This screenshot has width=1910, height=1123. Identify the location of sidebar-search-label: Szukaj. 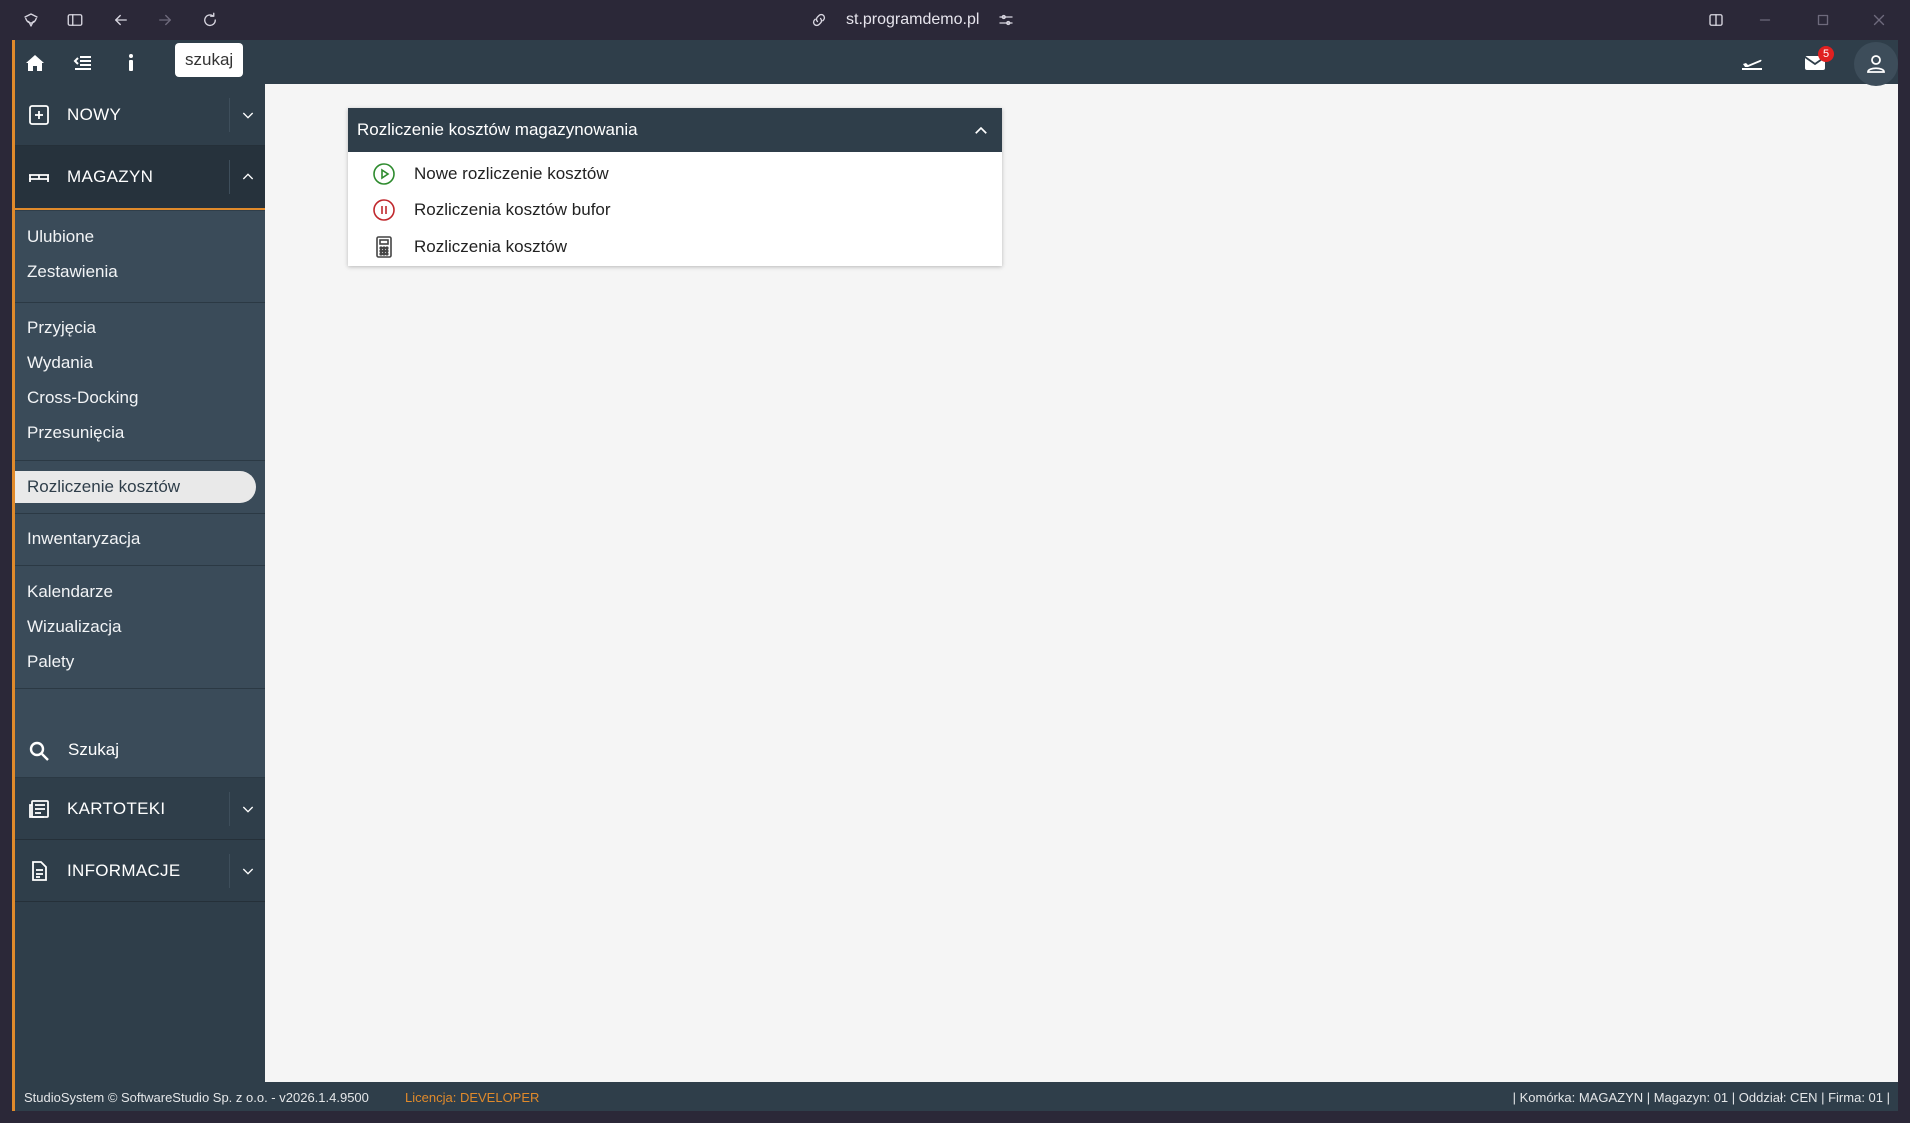
(94, 749).